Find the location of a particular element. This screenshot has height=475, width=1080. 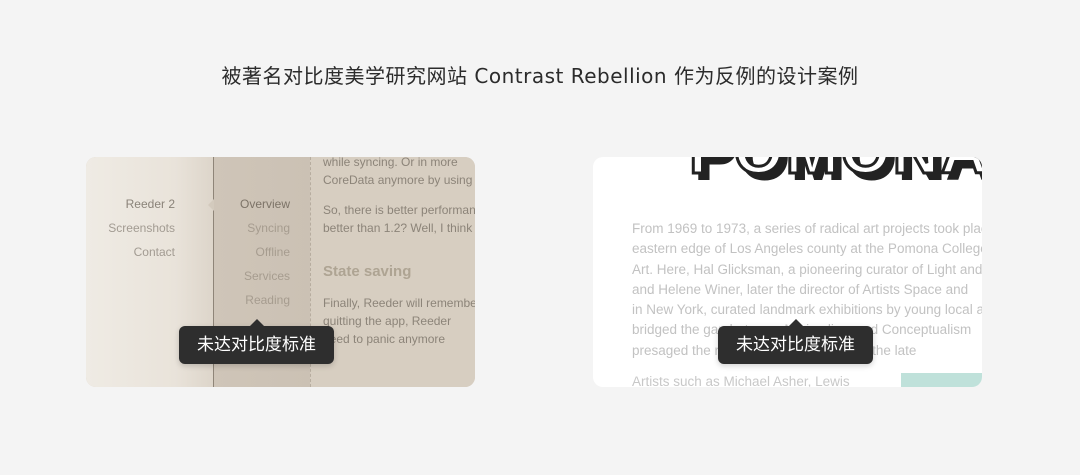

subnav-item-reading: Reading is located at coordinates (267, 300).